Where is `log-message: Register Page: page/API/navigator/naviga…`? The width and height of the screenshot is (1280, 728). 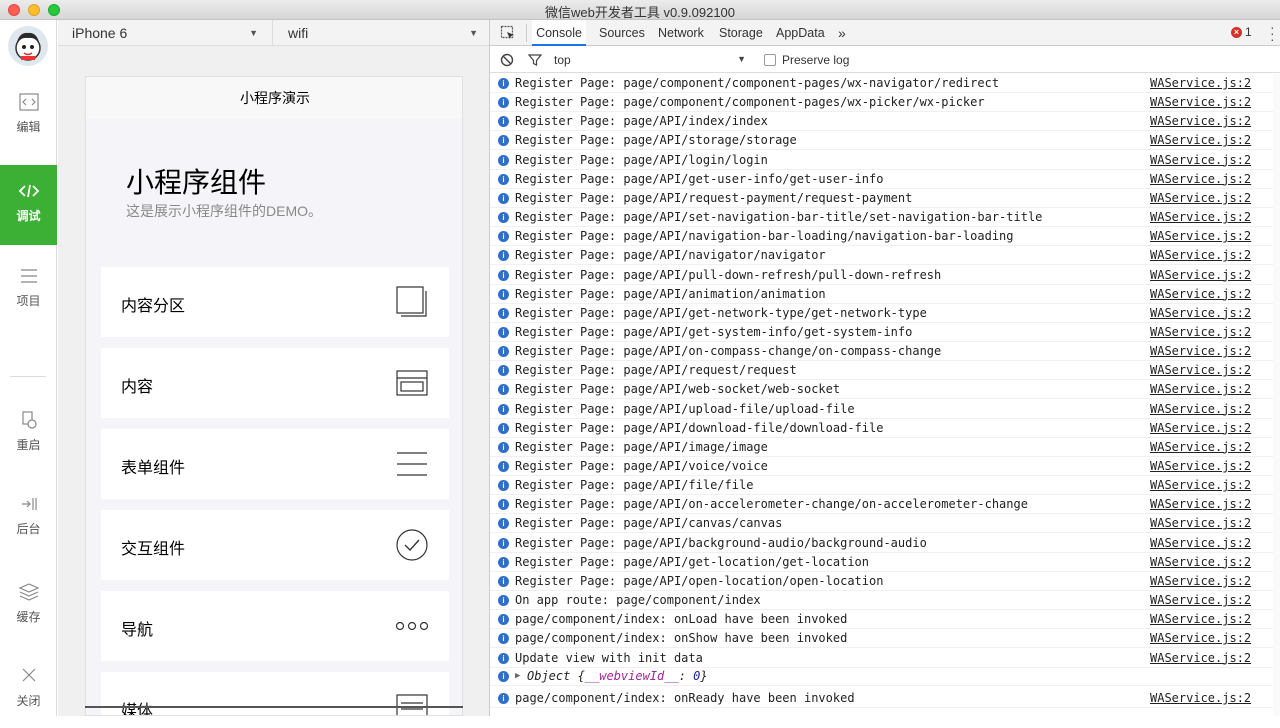 log-message: Register Page: page/API/navigator/naviga… is located at coordinates (670, 255).